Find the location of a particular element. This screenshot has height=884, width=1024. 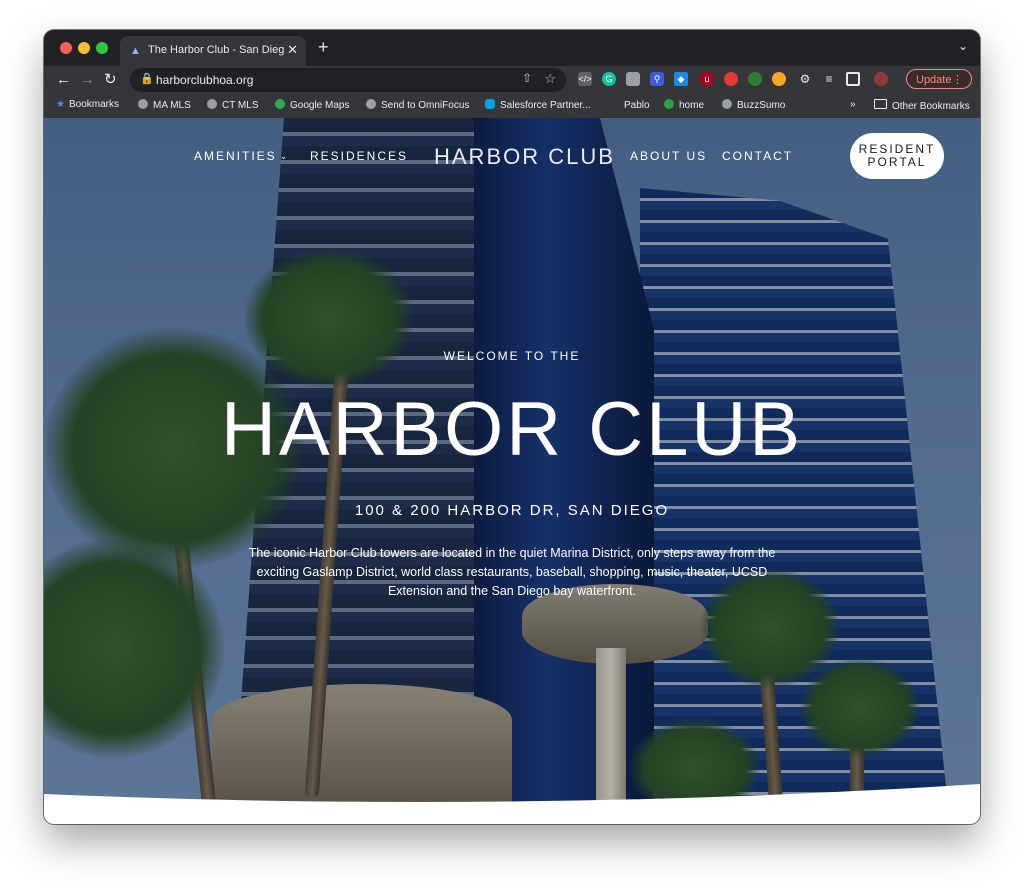

extensions-puzzle-icon: ⚙ is located at coordinates (805, 79).